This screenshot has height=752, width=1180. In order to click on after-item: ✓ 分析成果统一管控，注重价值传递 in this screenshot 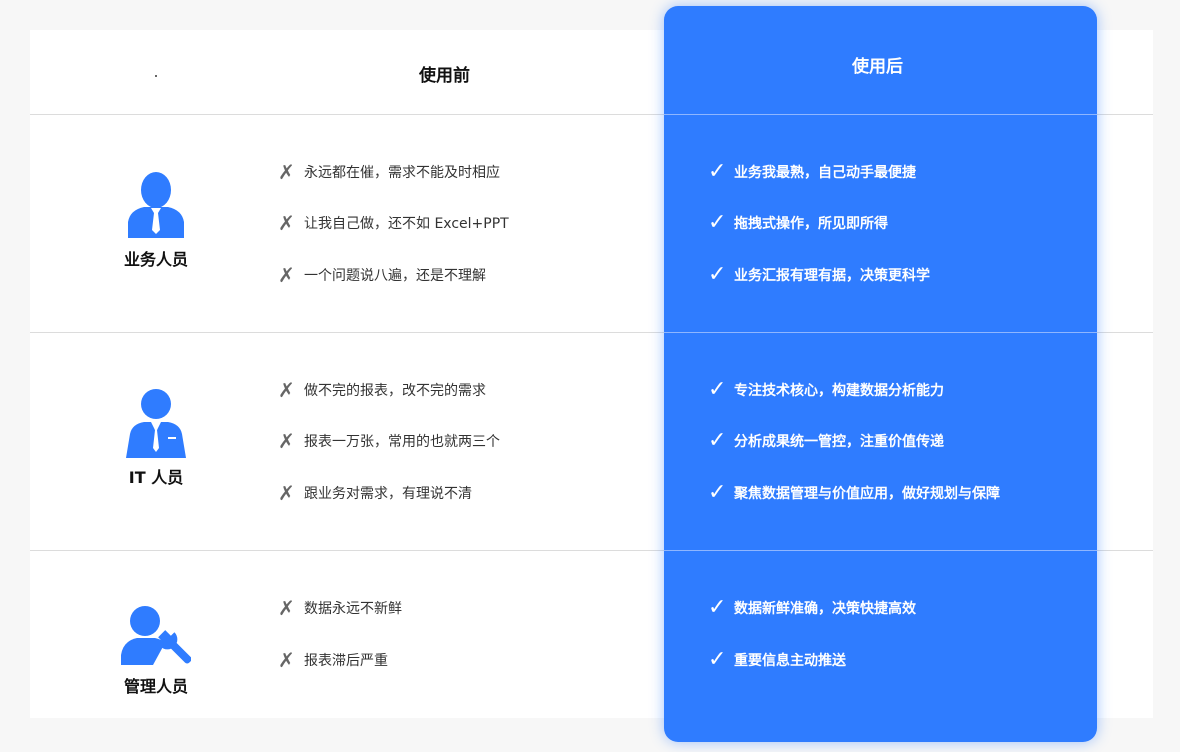, I will do `click(826, 440)`.